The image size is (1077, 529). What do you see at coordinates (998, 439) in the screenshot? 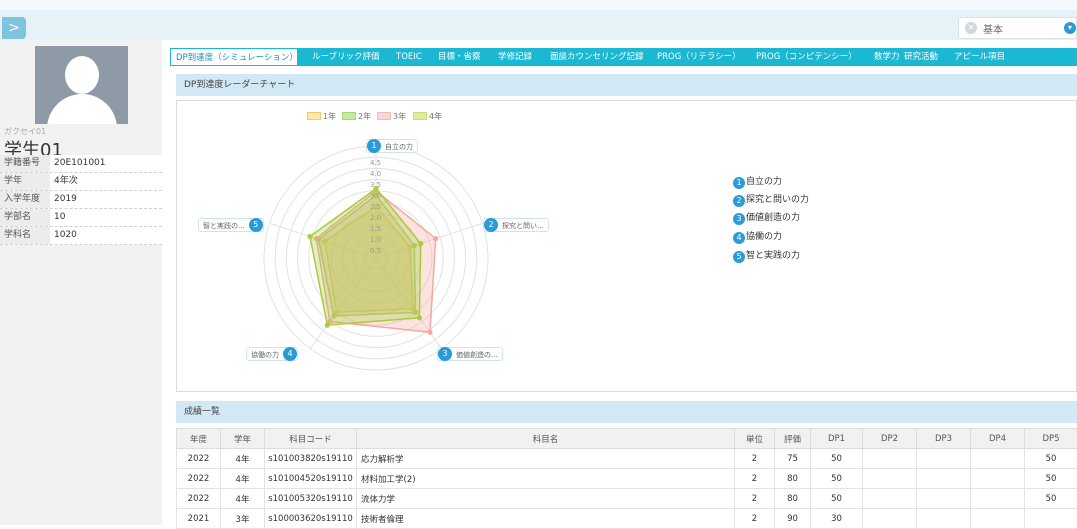
I see `column-header: DP4` at bounding box center [998, 439].